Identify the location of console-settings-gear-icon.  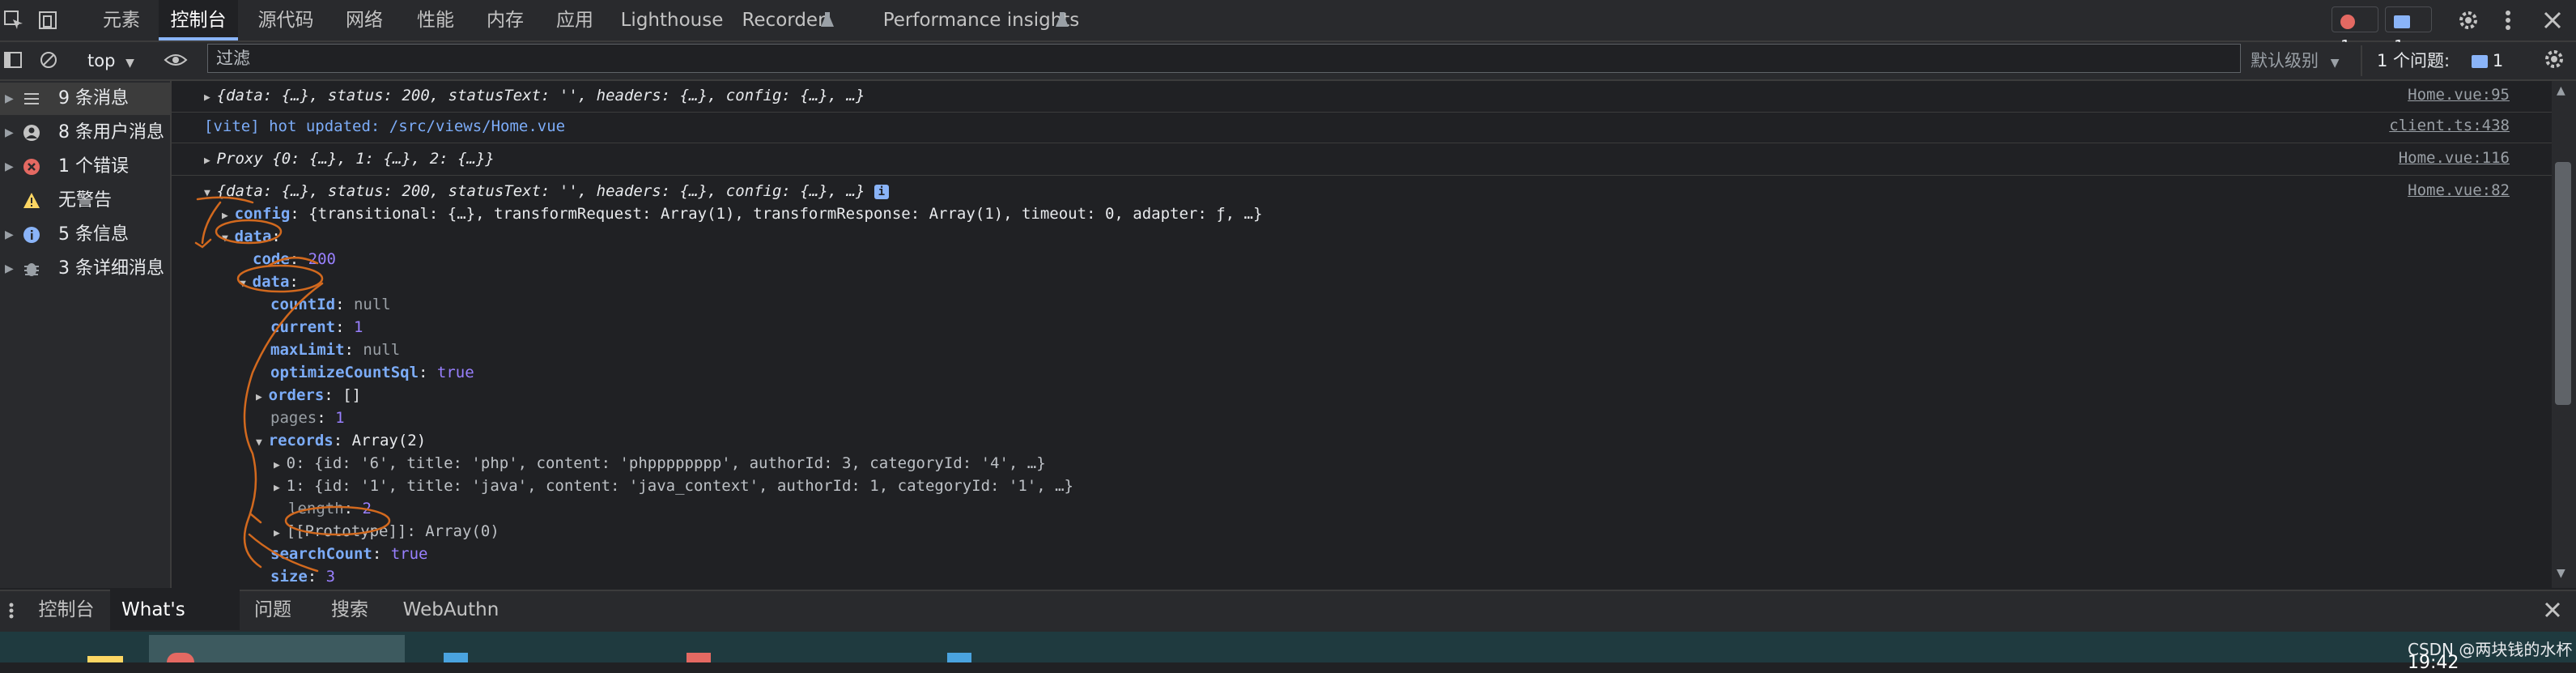
(2554, 59).